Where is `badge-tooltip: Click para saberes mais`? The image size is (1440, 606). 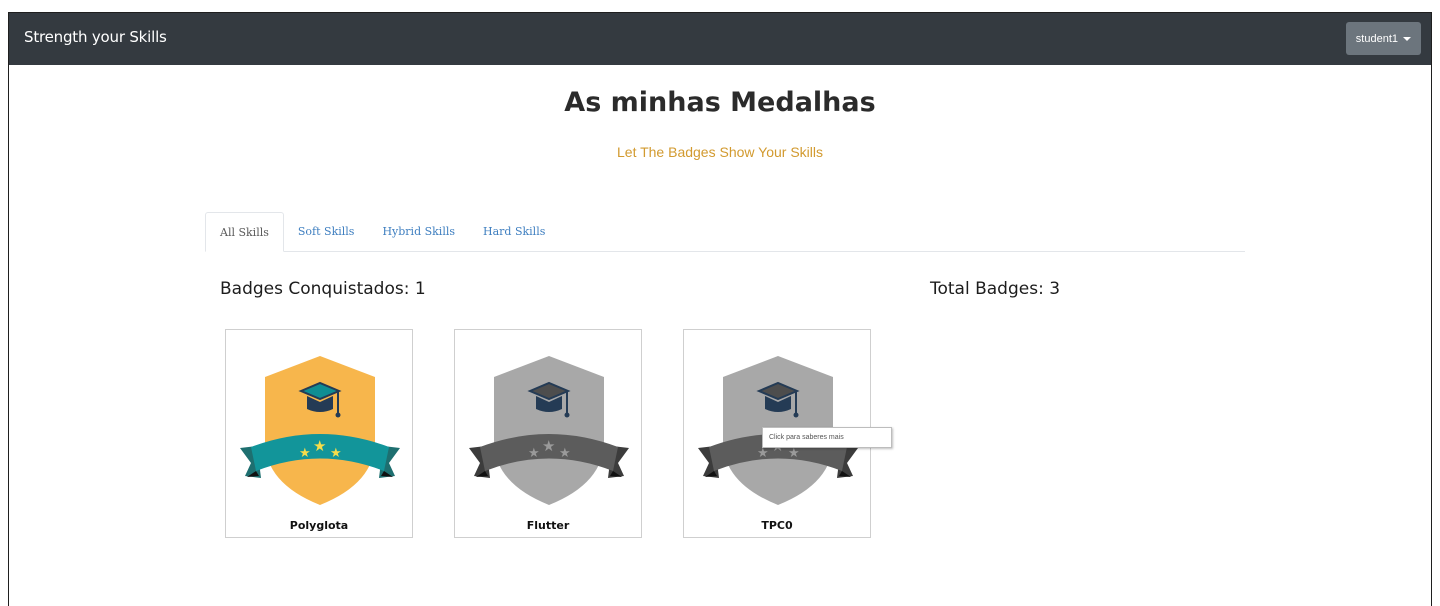
badge-tooltip: Click para saberes mais is located at coordinates (827, 437).